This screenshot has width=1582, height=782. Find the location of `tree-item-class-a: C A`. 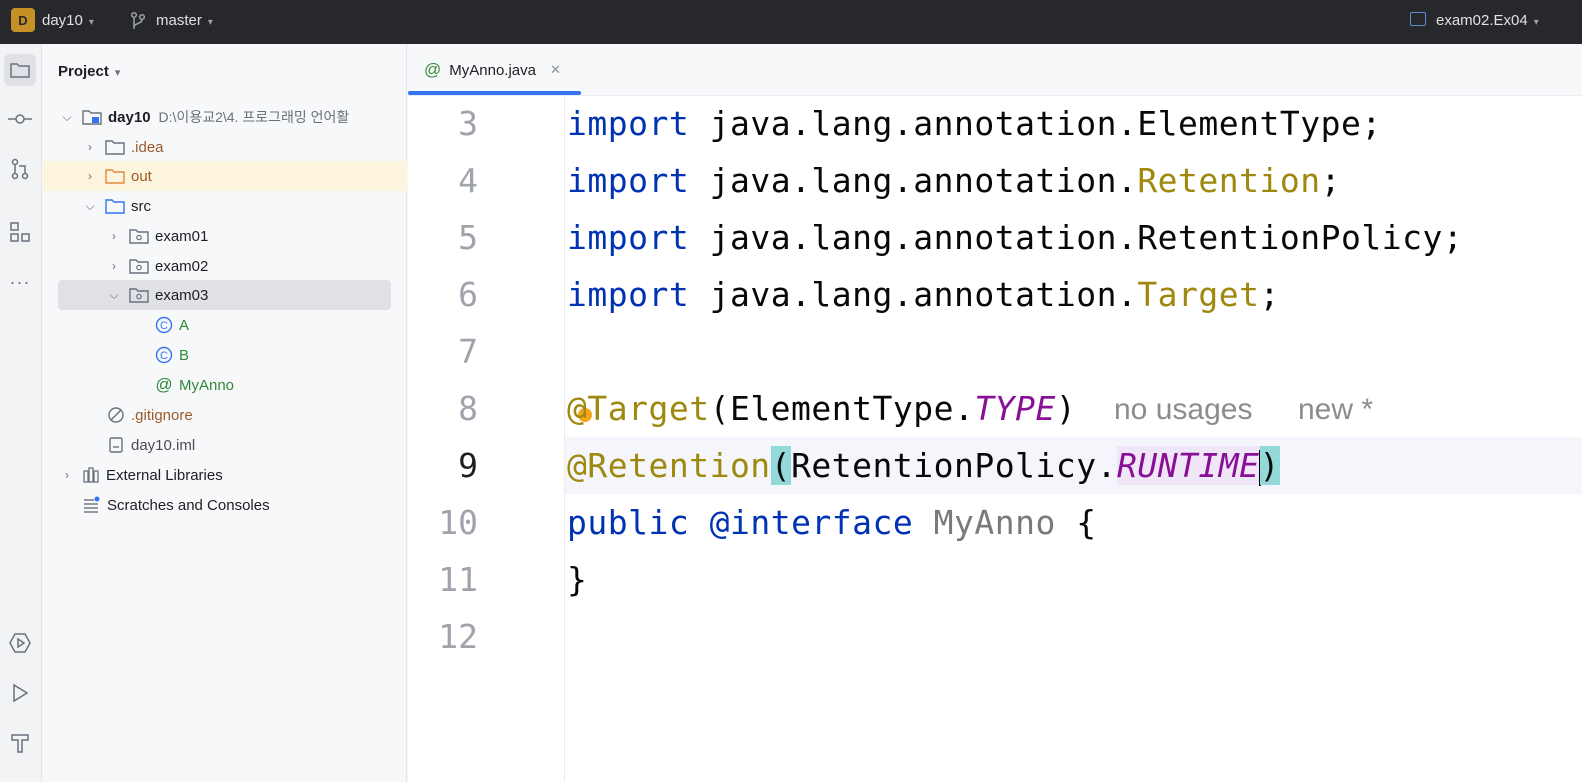

tree-item-class-a: C A is located at coordinates (172, 325).